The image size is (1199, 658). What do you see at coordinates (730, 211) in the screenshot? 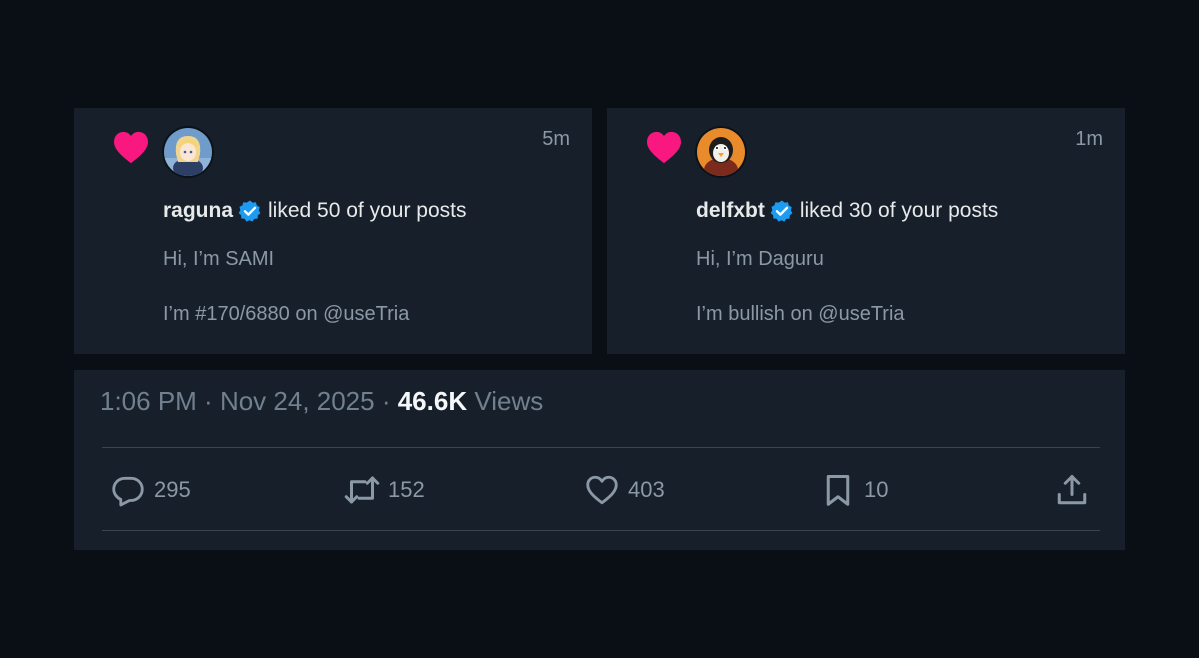
I see `username-link: delfxbt` at bounding box center [730, 211].